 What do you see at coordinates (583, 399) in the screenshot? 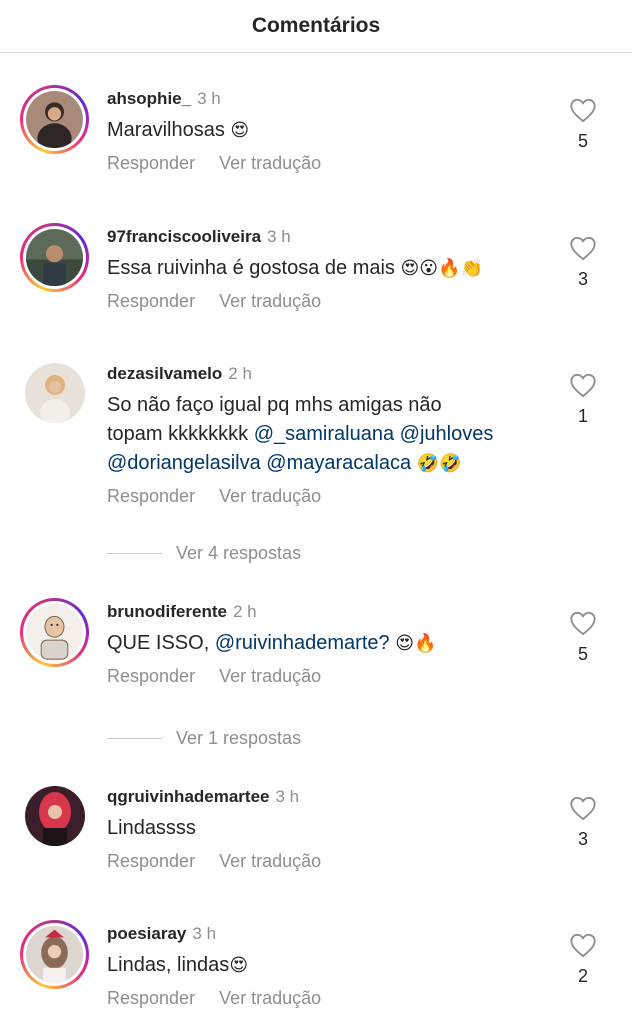
I see `like-button: 1` at bounding box center [583, 399].